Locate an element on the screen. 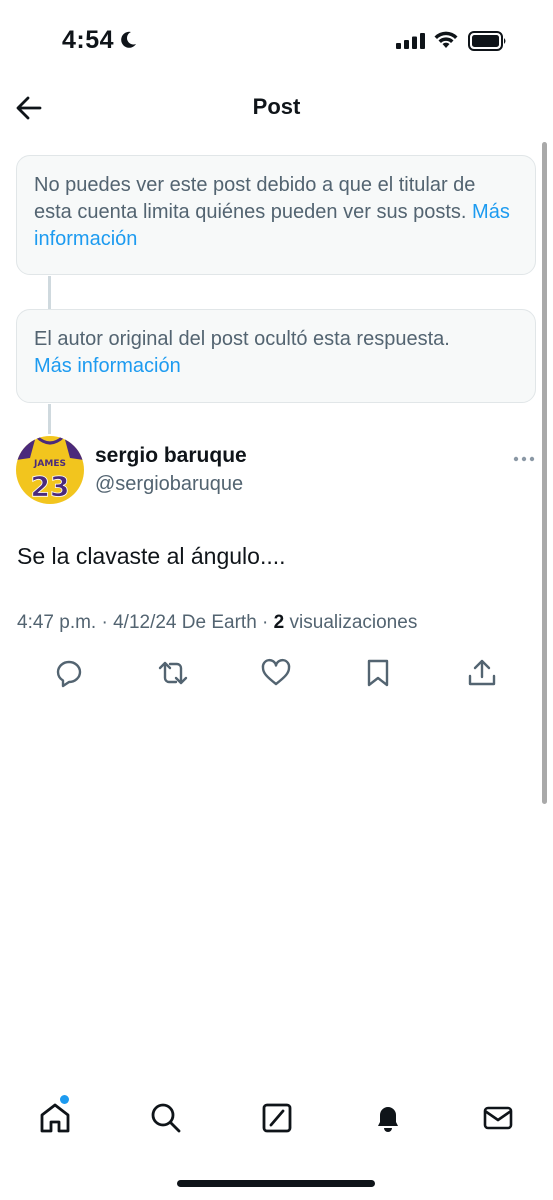 This screenshot has width=553, height=1200. author-handle: @sergiobaruque is located at coordinates (169, 484).